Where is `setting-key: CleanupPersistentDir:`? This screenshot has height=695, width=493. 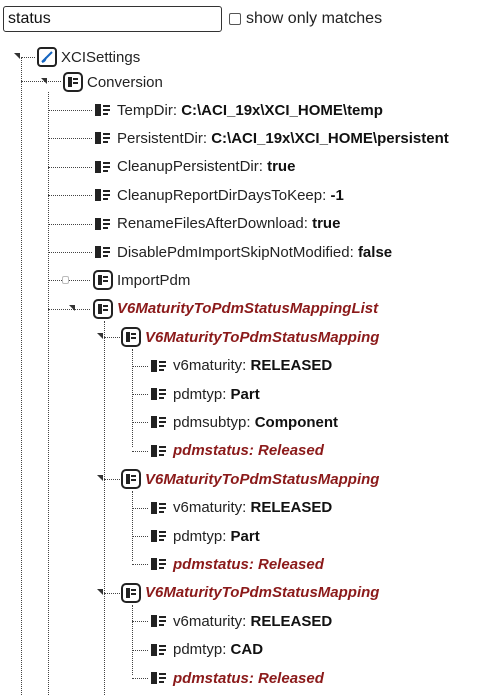
setting-key: CleanupPersistentDir: is located at coordinates (192, 167).